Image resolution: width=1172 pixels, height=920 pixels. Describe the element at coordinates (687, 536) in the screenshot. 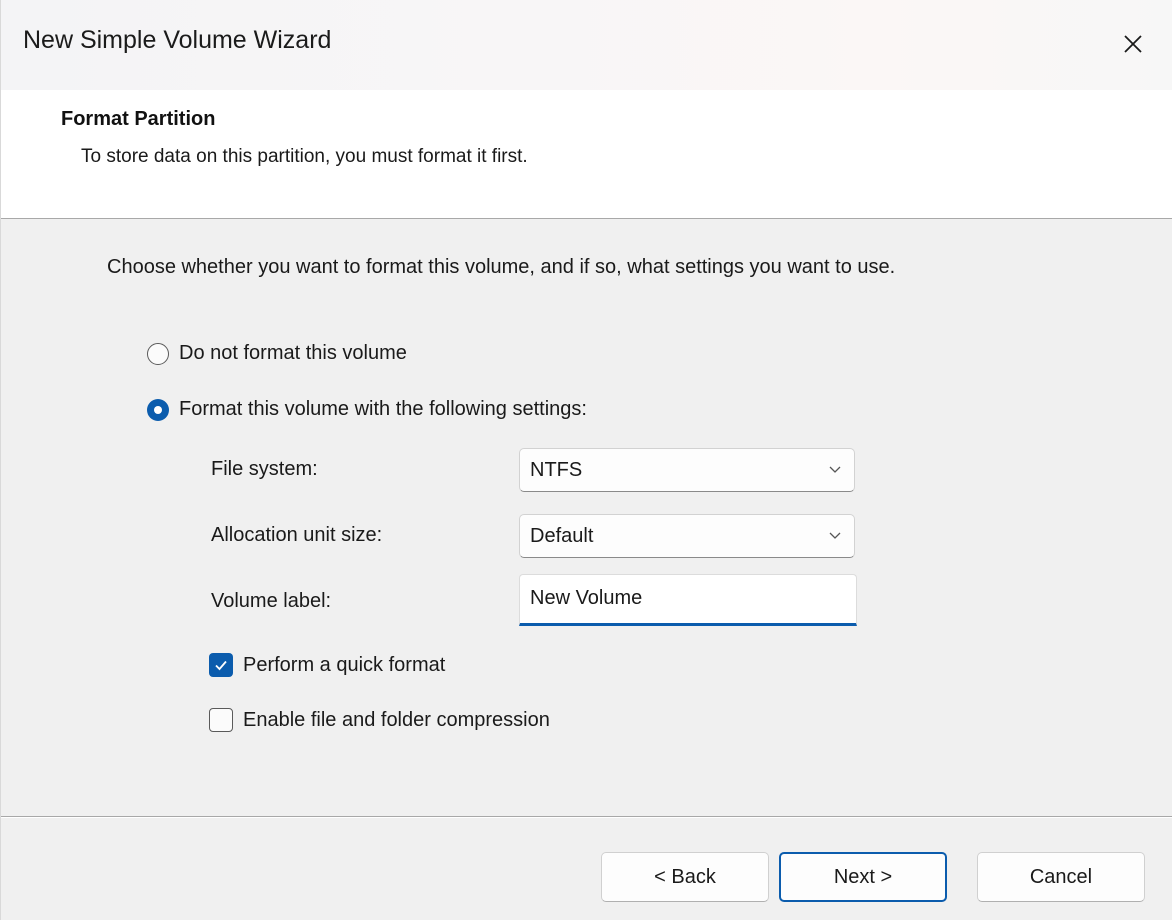

I see `allocation-unit-size-dropdown: Default` at that location.